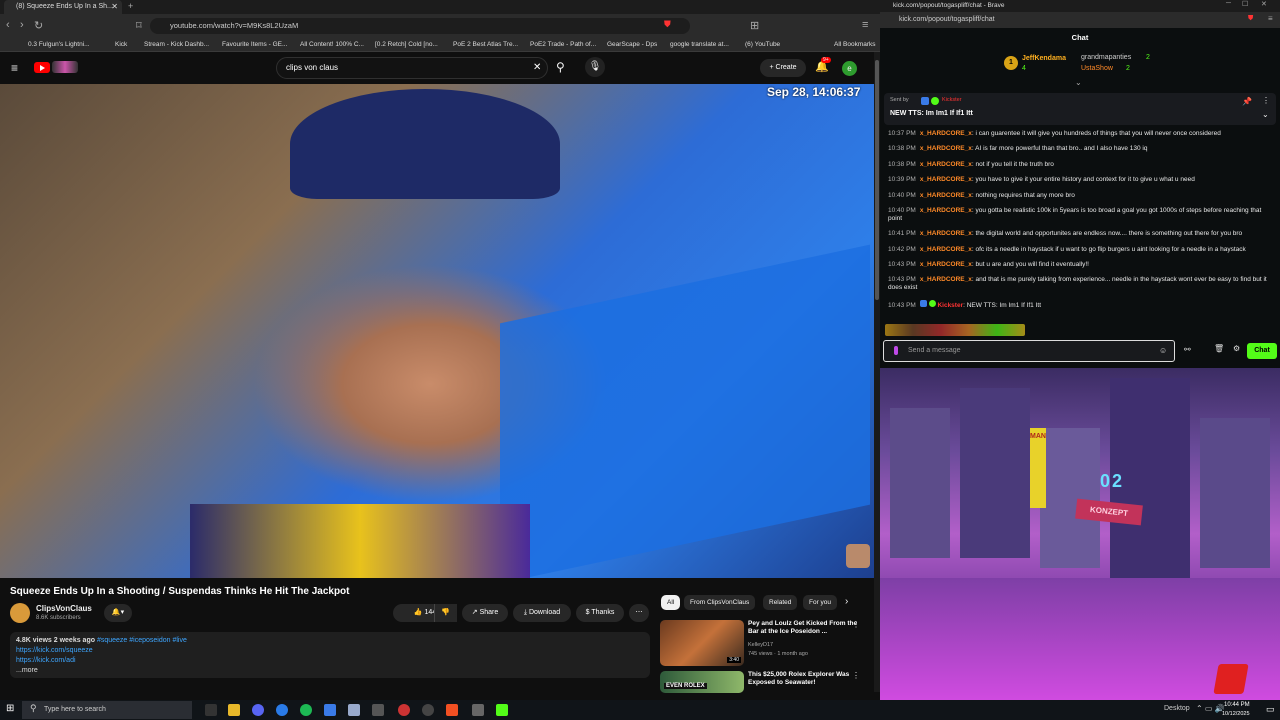 Image resolution: width=1280 pixels, height=720 pixels. What do you see at coordinates (420, 26) in the screenshot?
I see `address-bar: youtube.com/watch?v=M9Ks8L2UzaM` at bounding box center [420, 26].